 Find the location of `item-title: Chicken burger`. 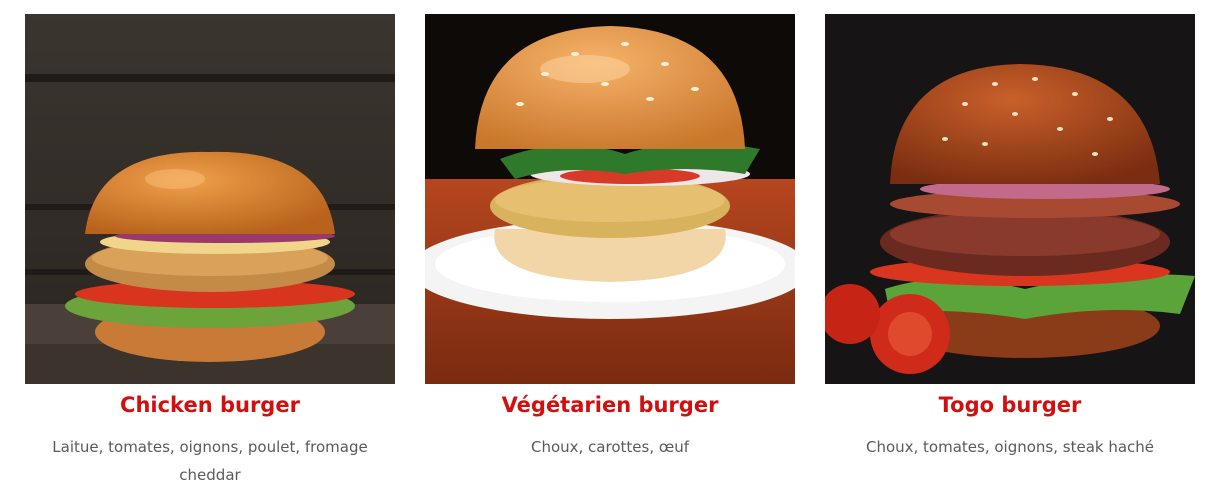

item-title: Chicken burger is located at coordinates (210, 405).